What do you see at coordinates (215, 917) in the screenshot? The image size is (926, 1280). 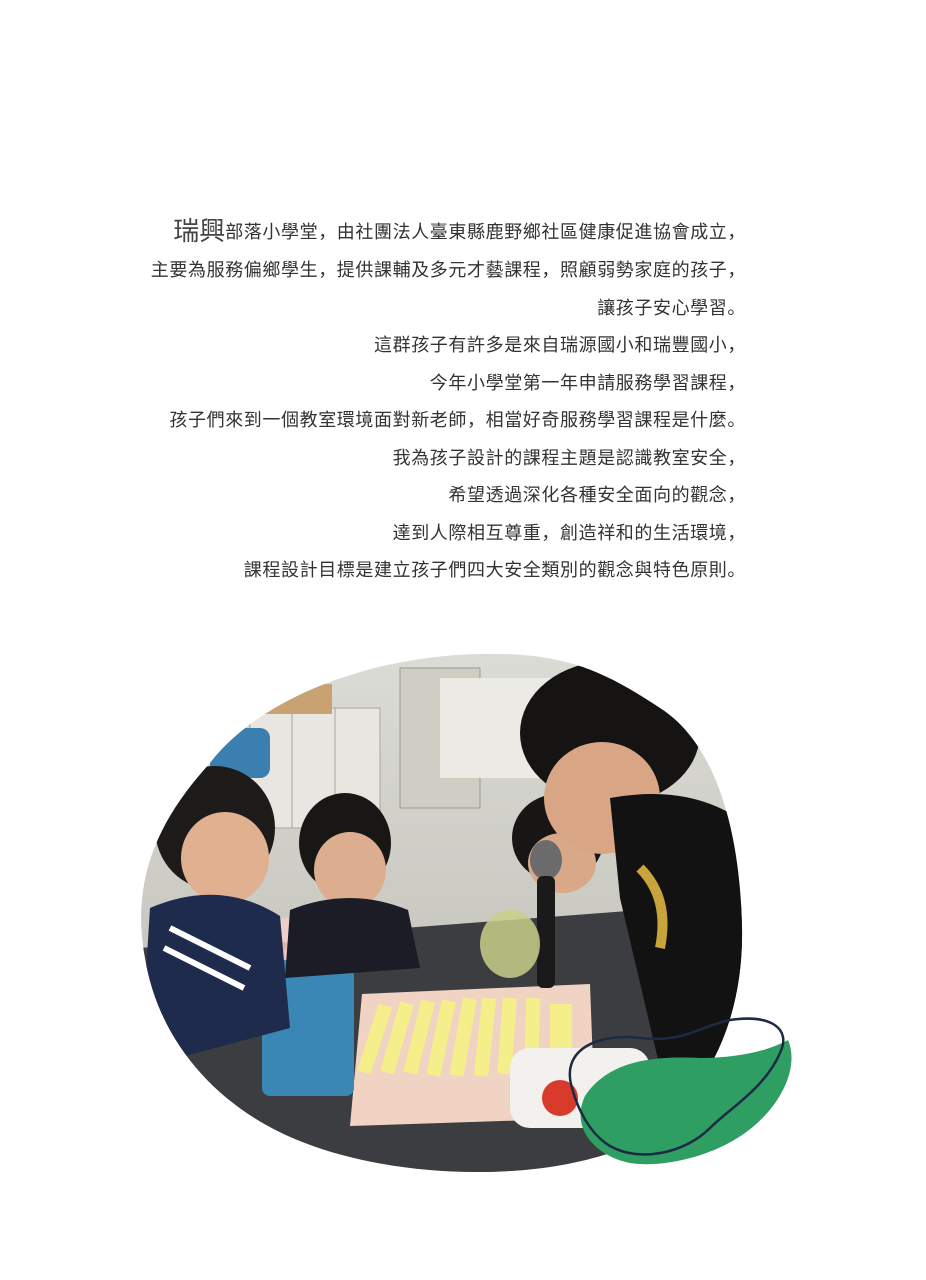 I see `child-left` at bounding box center [215, 917].